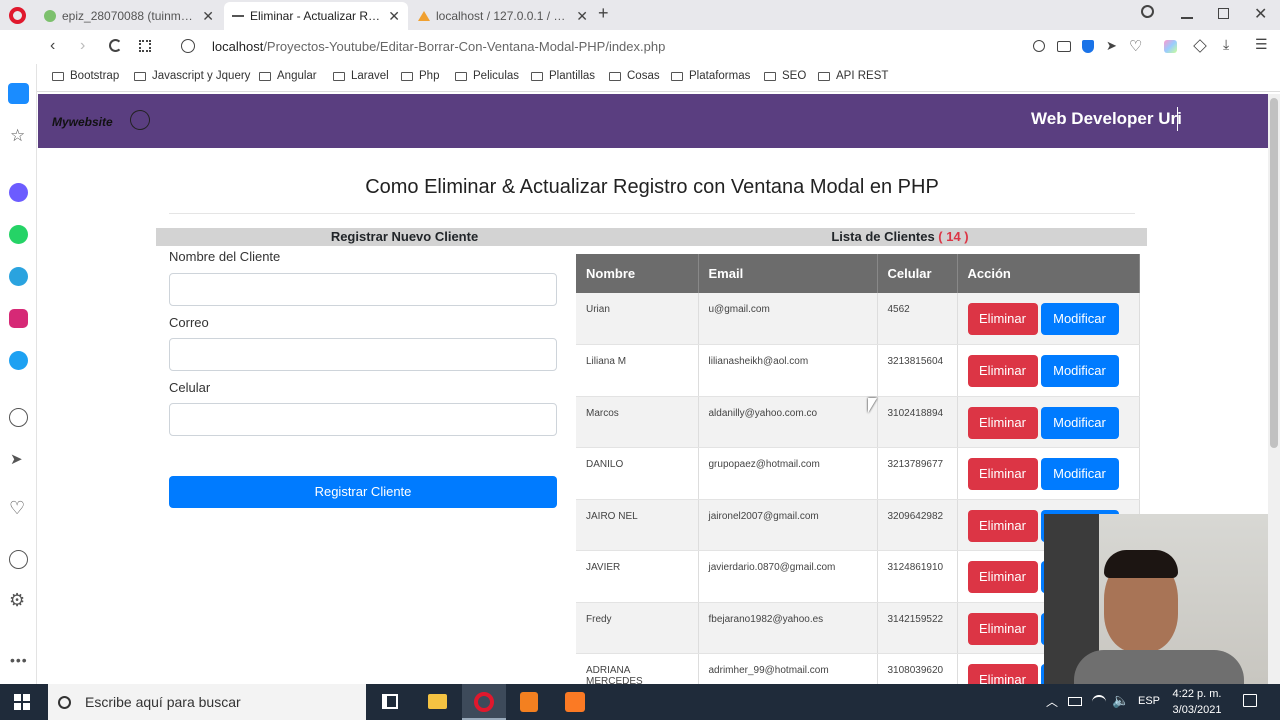  Describe the element at coordinates (18, 234) in the screenshot. I see `whatsapp-icon` at that location.